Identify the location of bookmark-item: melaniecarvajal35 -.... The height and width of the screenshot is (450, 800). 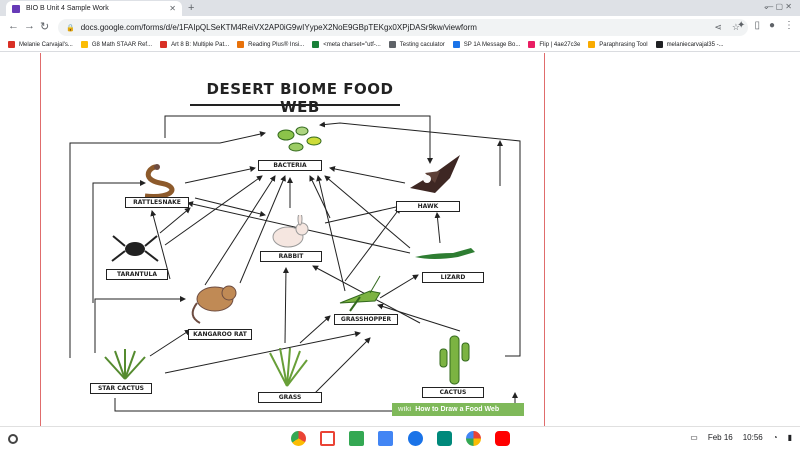
(689, 44).